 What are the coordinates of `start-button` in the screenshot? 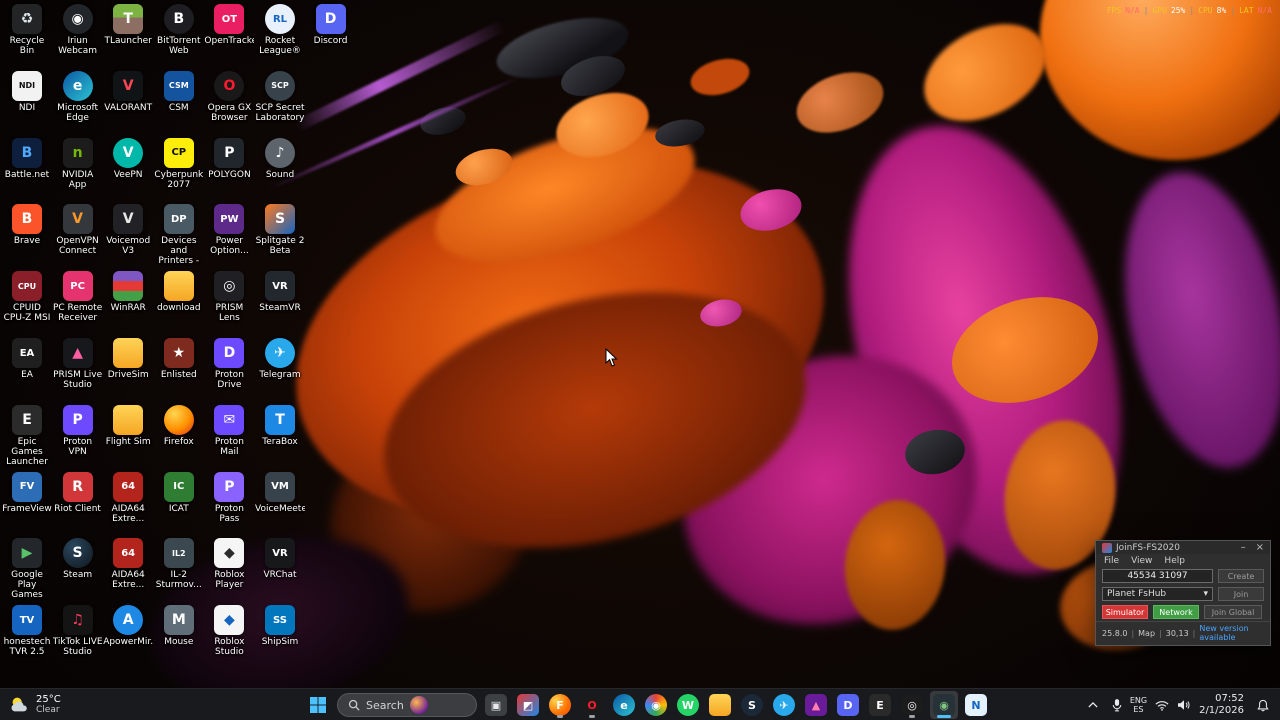 It's located at (318, 705).